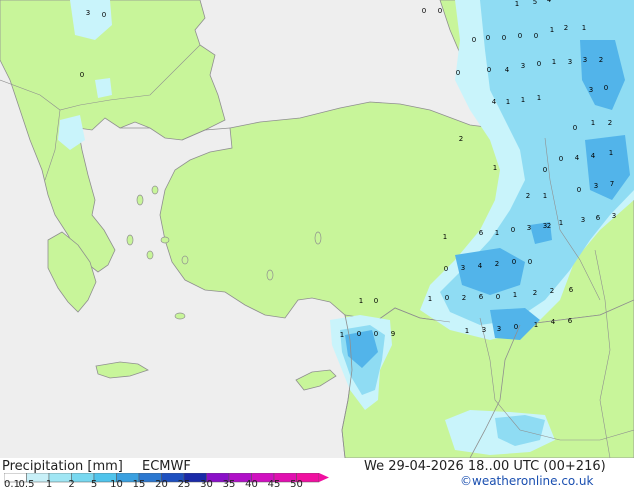 The width and height of the screenshot is (634, 490). I want to click on legend-title: Precipitation [mm], so click(62, 466).